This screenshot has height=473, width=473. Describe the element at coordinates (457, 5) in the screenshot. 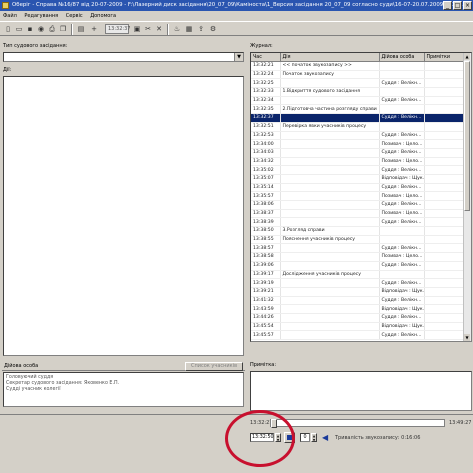

I see `maximize-button: □` at that location.